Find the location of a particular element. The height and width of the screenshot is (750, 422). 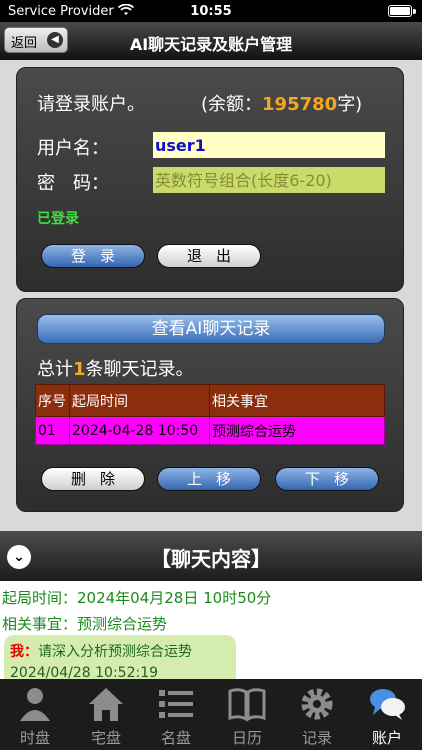

total-suffix: 条聊天记录。 is located at coordinates (139, 369).